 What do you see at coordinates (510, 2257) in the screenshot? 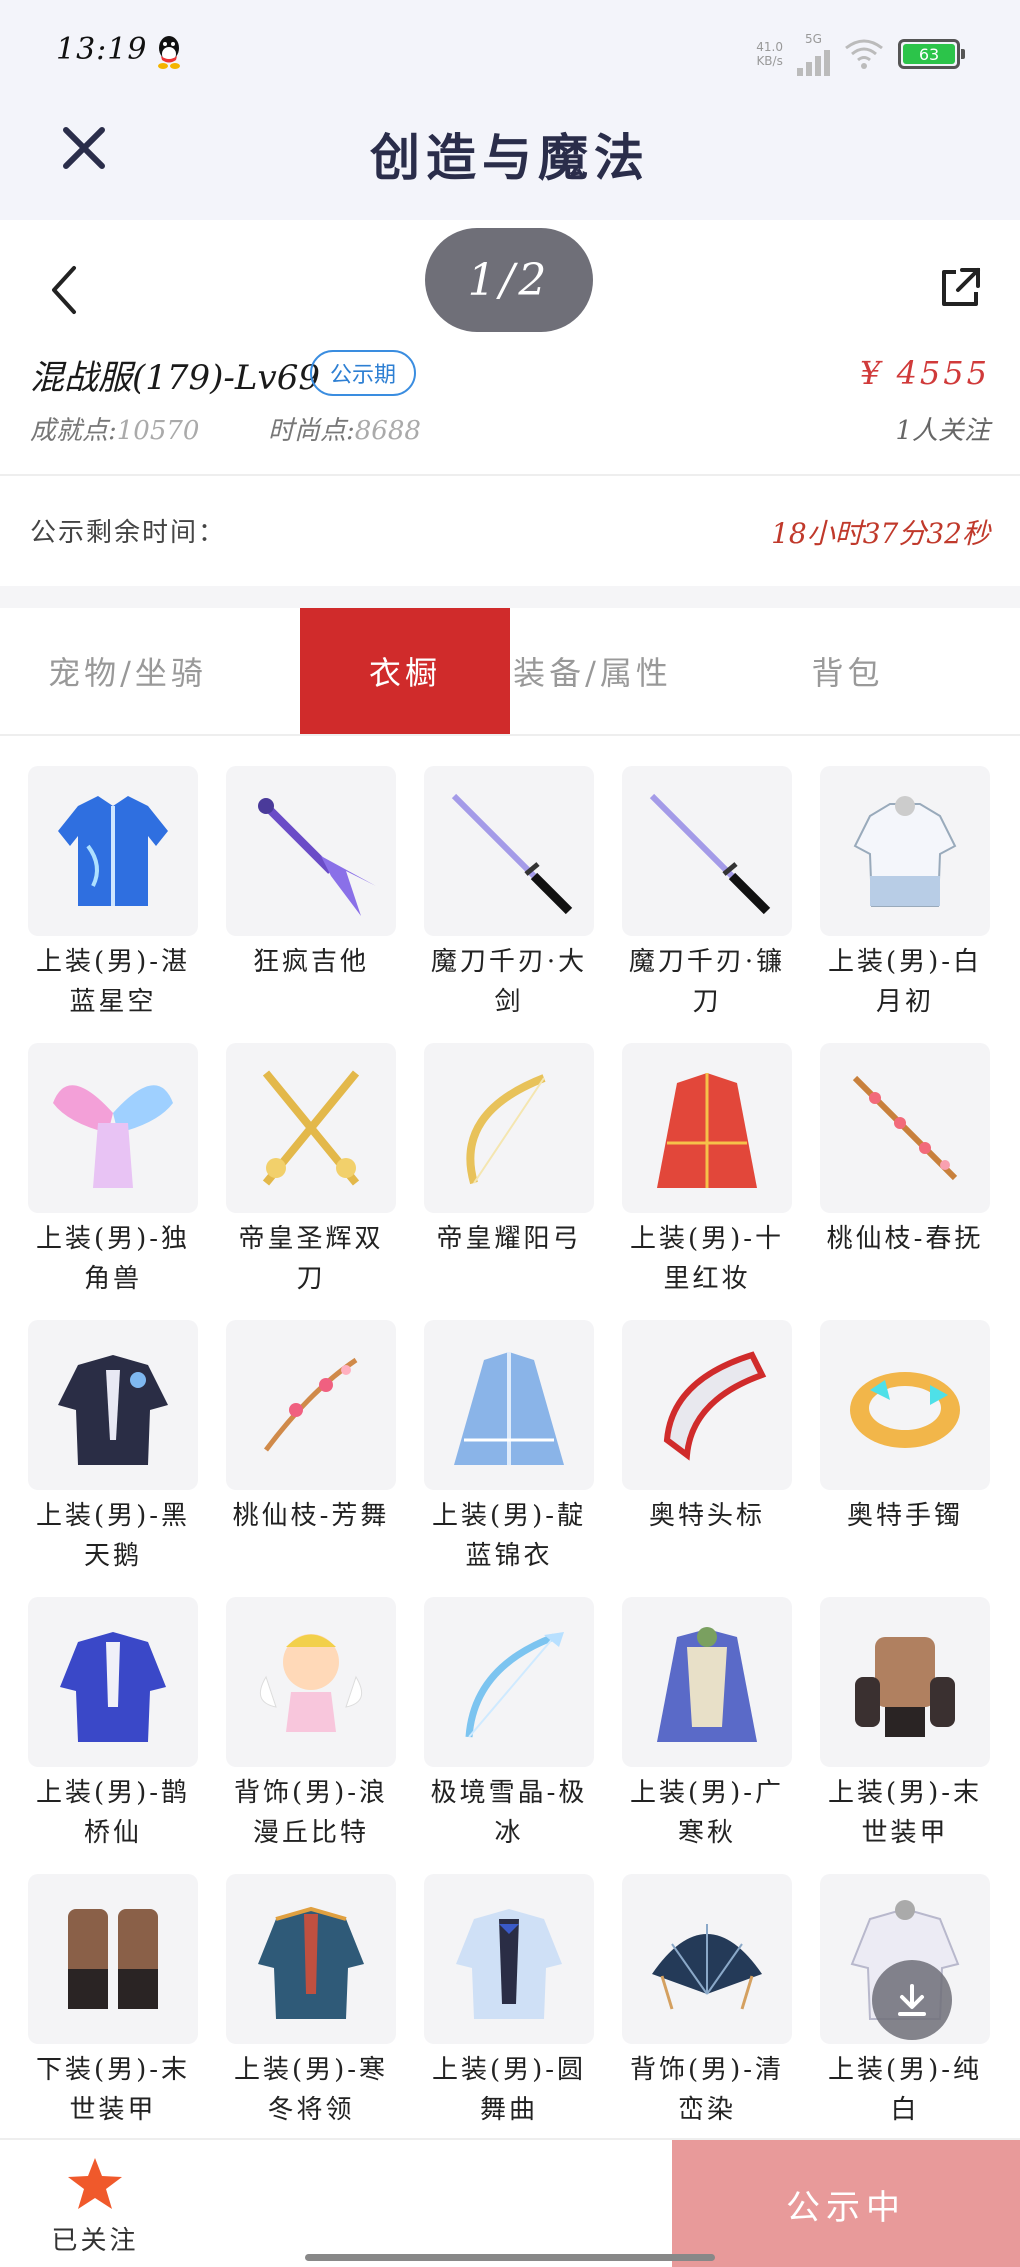
I see `home-indicator` at bounding box center [510, 2257].